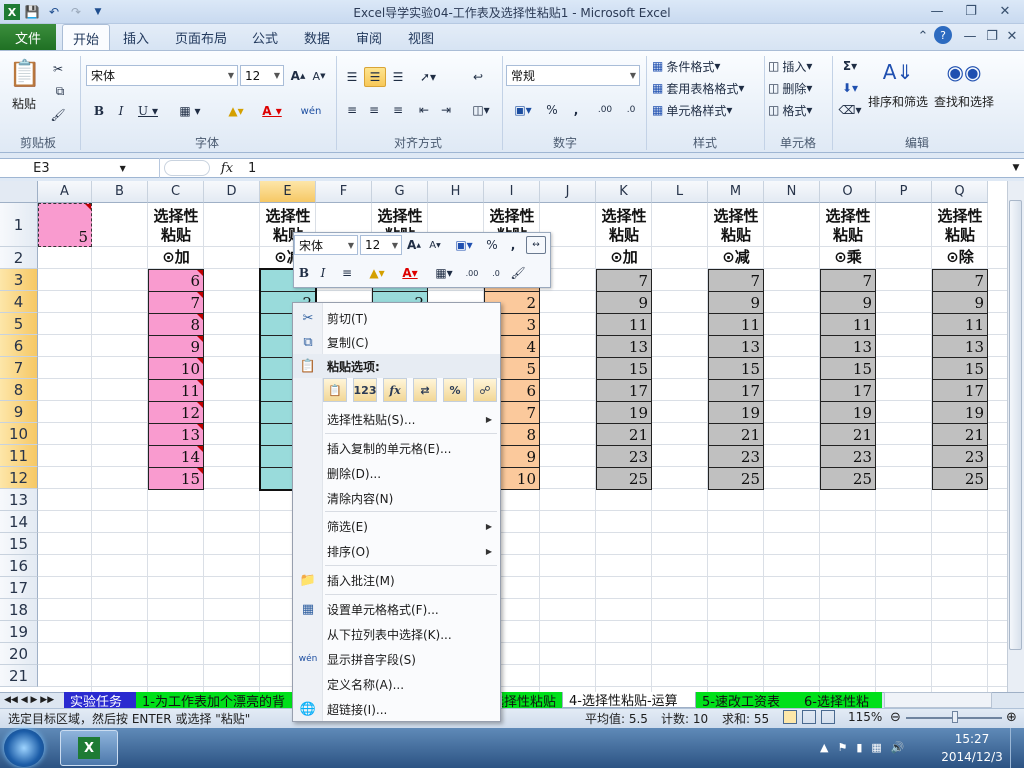 This screenshot has height=768, width=1024. I want to click on underline-icon: U ▾, so click(148, 111).